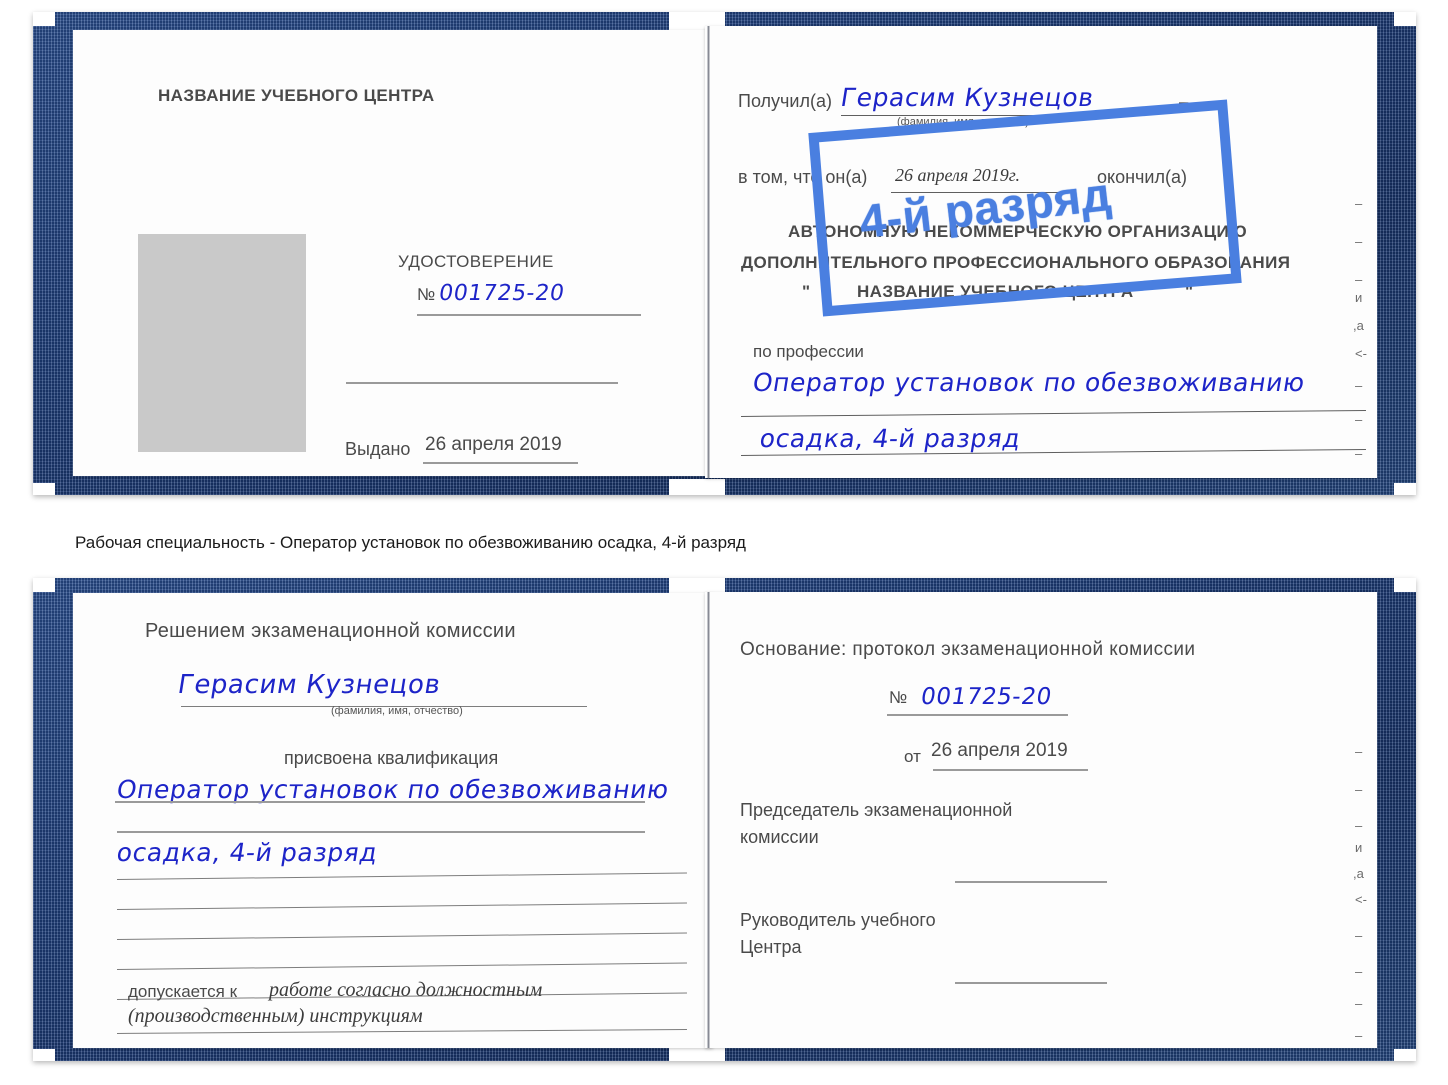 Image resolution: width=1448 pixels, height=1085 pixels. Describe the element at coordinates (1359, 751) in the screenshot. I see `edge-mark-b0: –` at that location.